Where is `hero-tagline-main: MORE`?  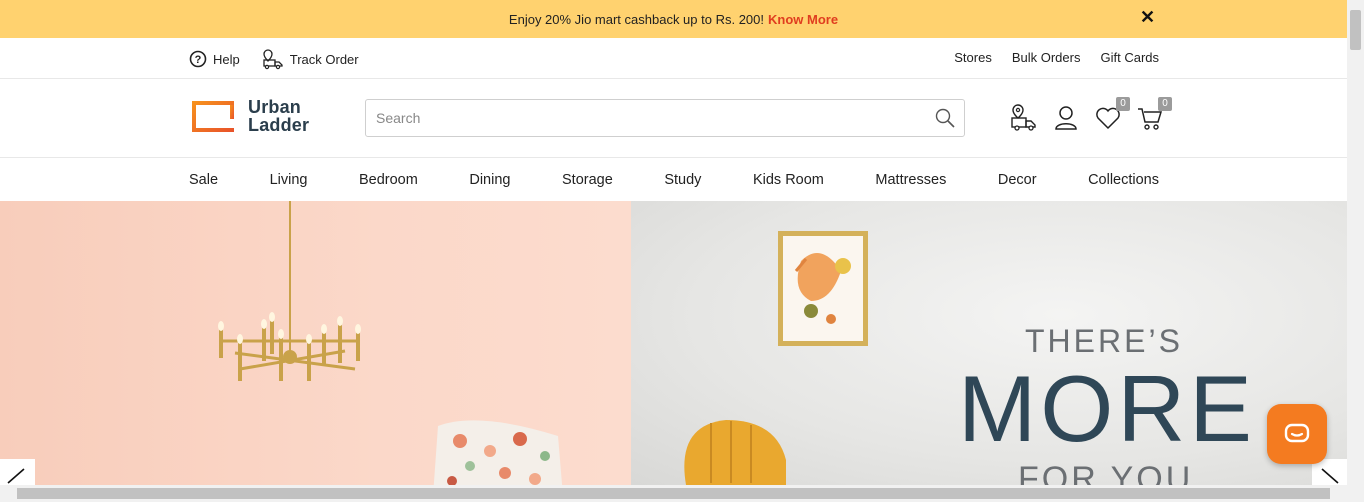 hero-tagline-main: MORE is located at coordinates (1107, 408).